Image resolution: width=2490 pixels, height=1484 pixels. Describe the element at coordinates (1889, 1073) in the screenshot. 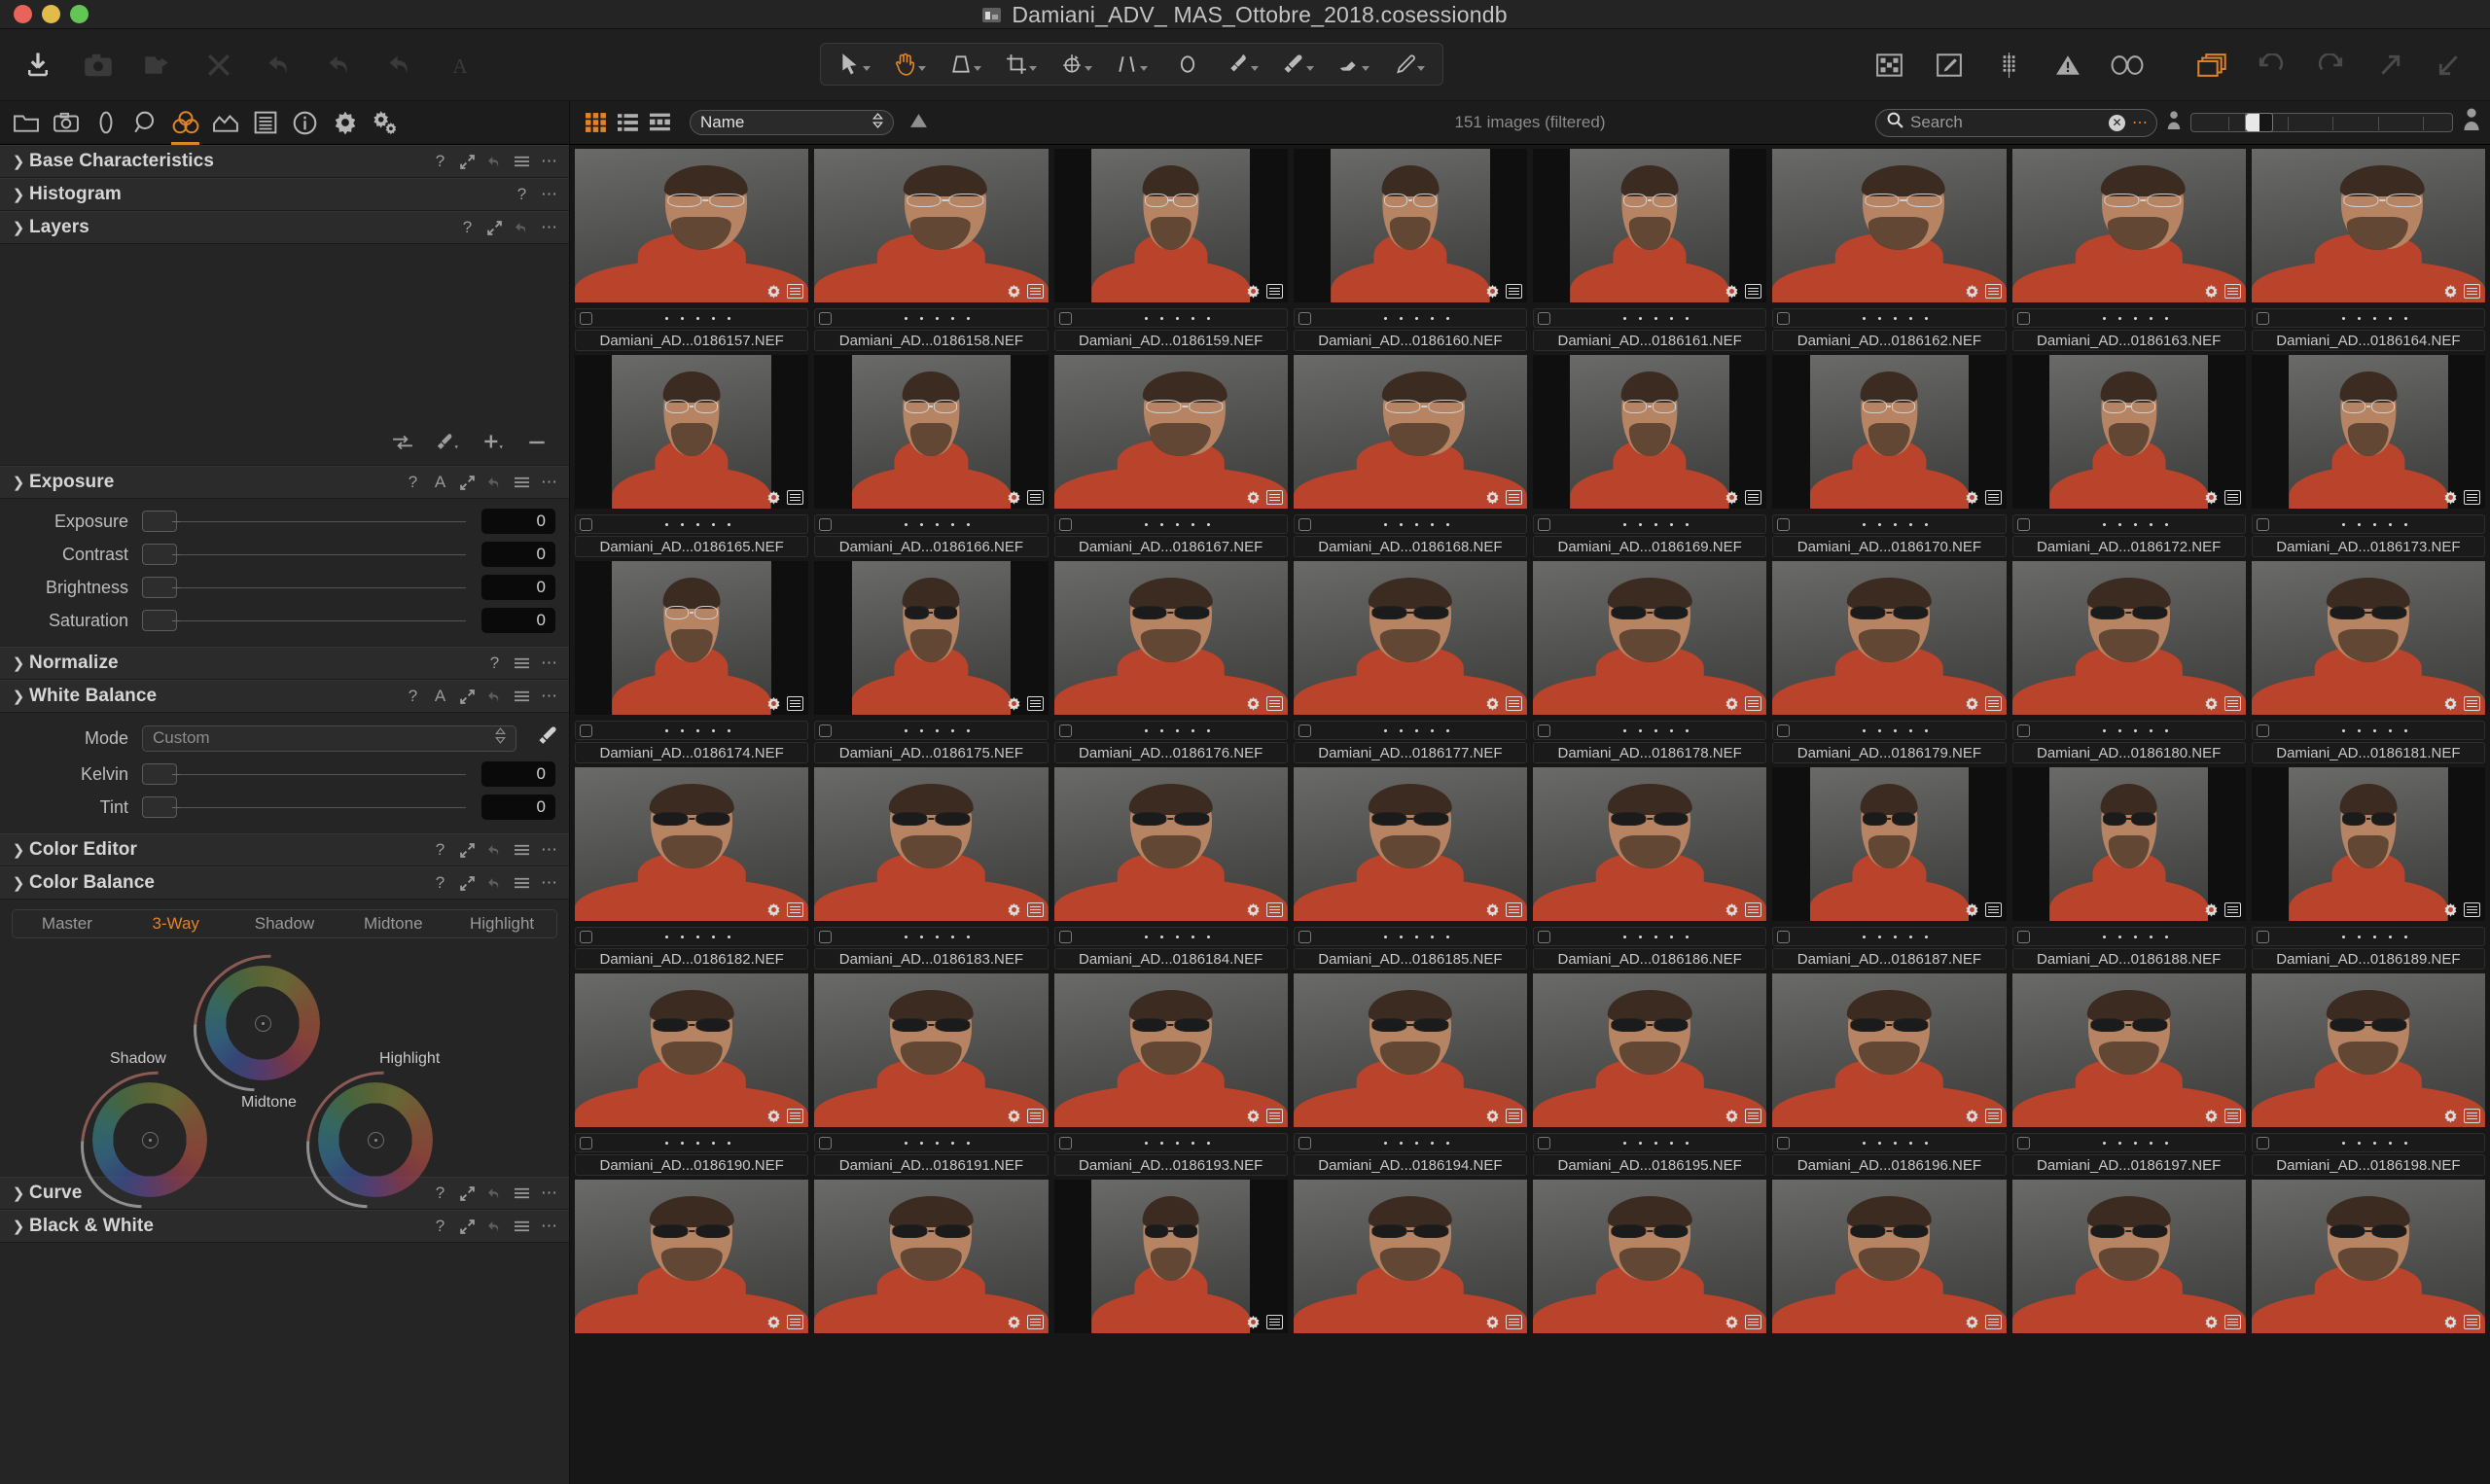

I see `thumbnail-cell: Damiani_AD...0186196.NEF` at that location.